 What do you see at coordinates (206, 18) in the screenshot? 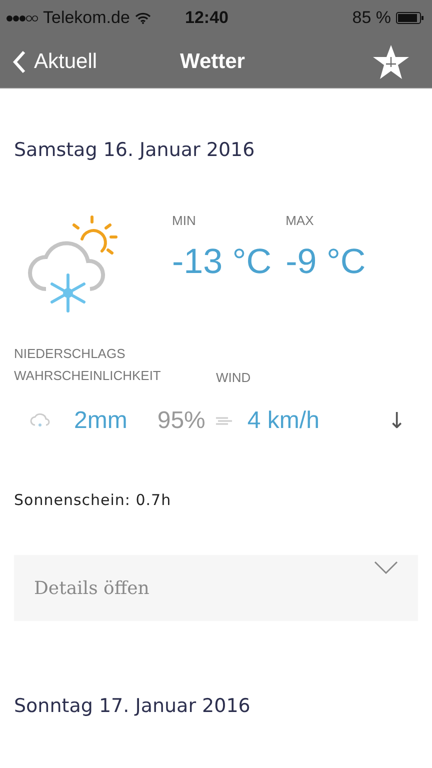
I see `status-time: 12:40` at bounding box center [206, 18].